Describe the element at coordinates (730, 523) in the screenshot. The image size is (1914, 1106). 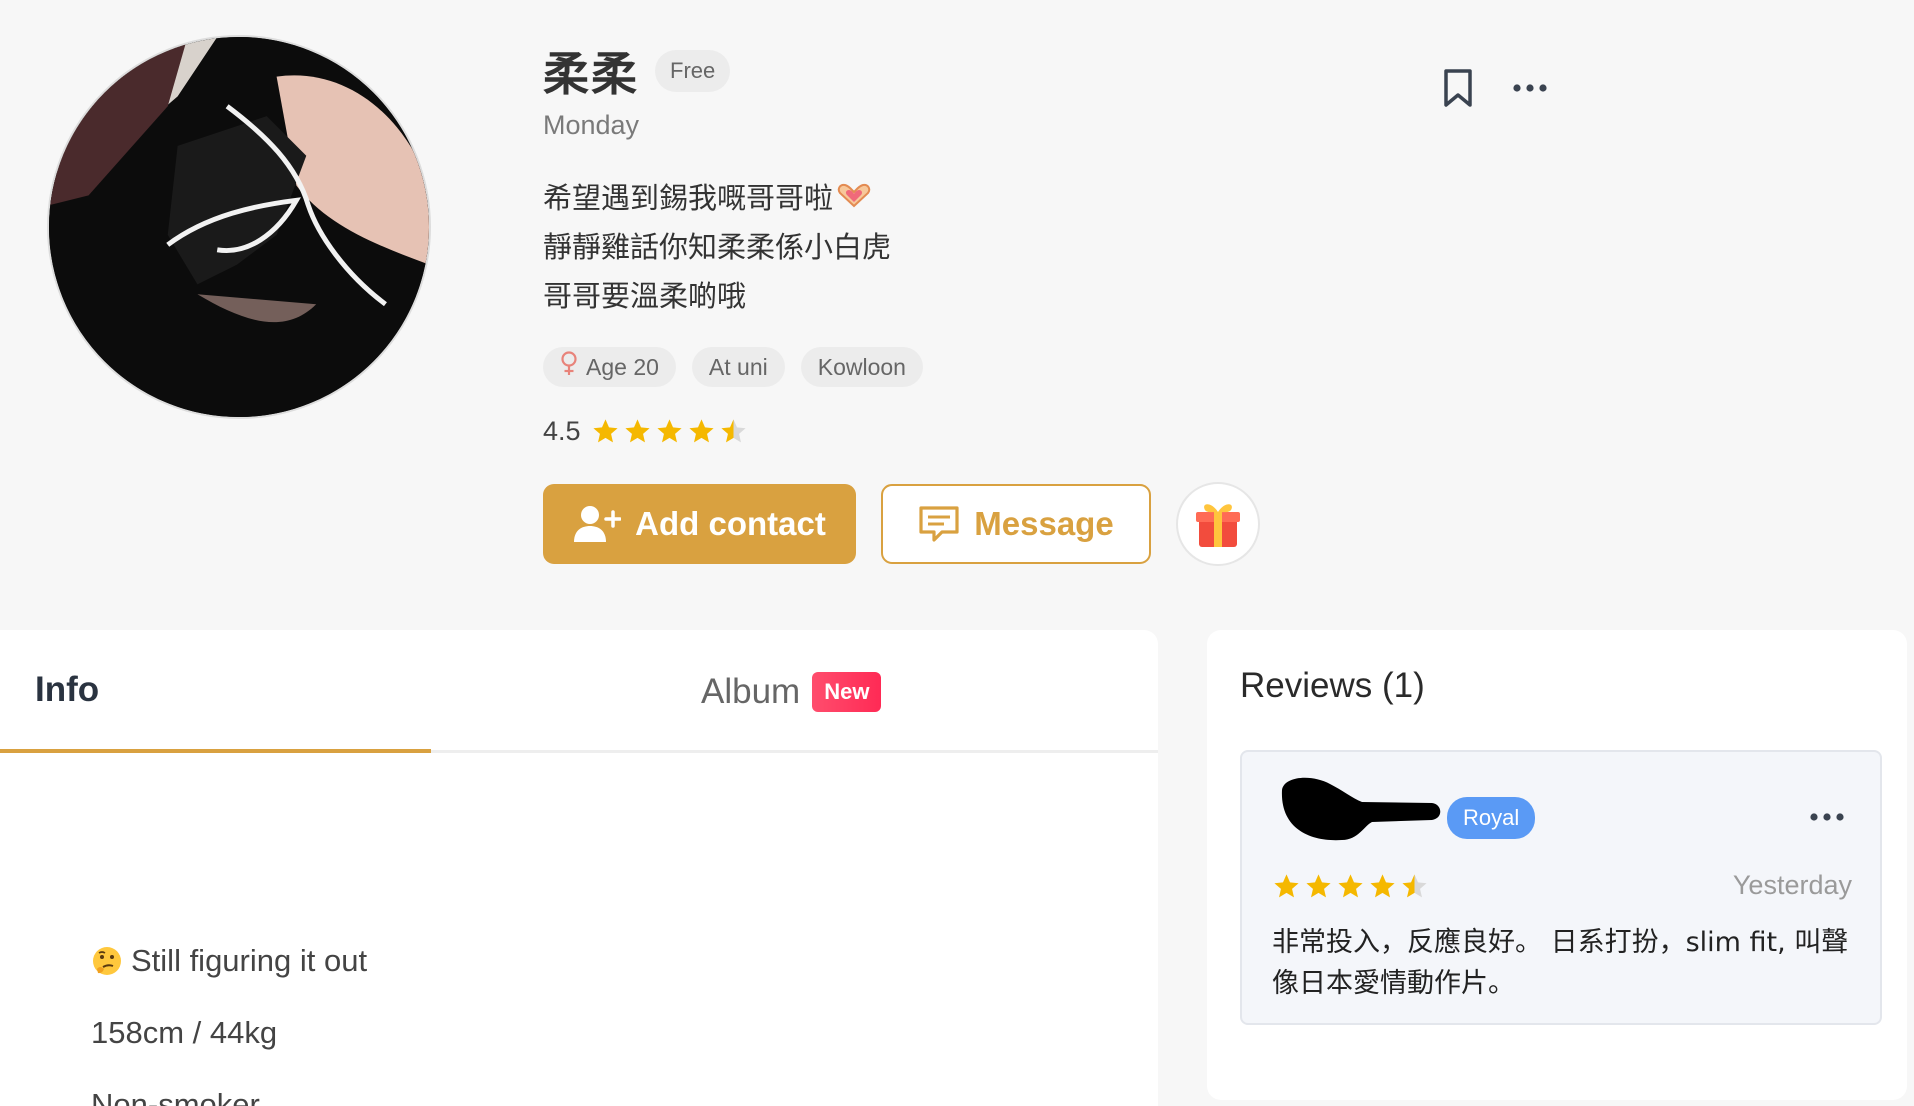
I see `add-contact-label: Add contact` at that location.